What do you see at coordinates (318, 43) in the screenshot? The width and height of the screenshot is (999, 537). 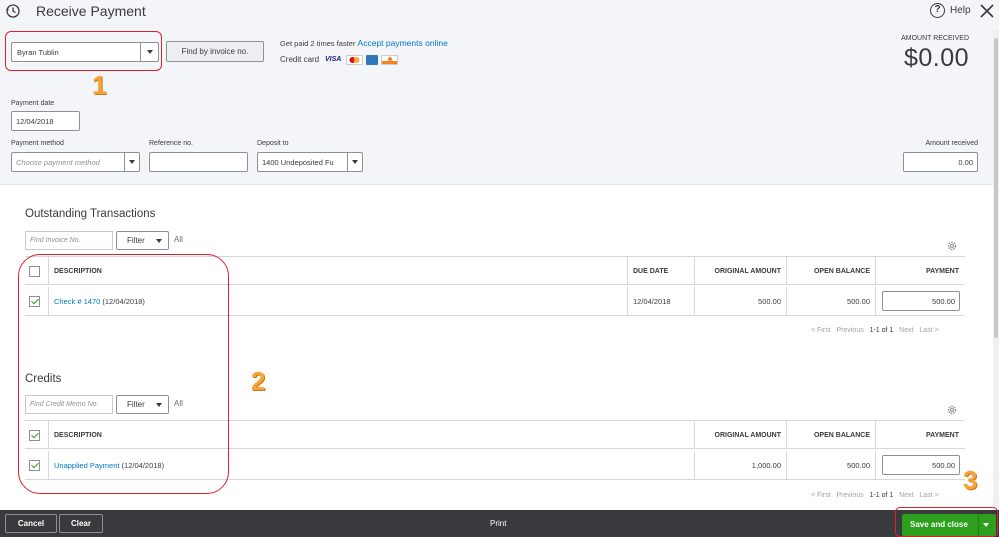 I see `get-paid-text: Get paid 2 times faster` at bounding box center [318, 43].